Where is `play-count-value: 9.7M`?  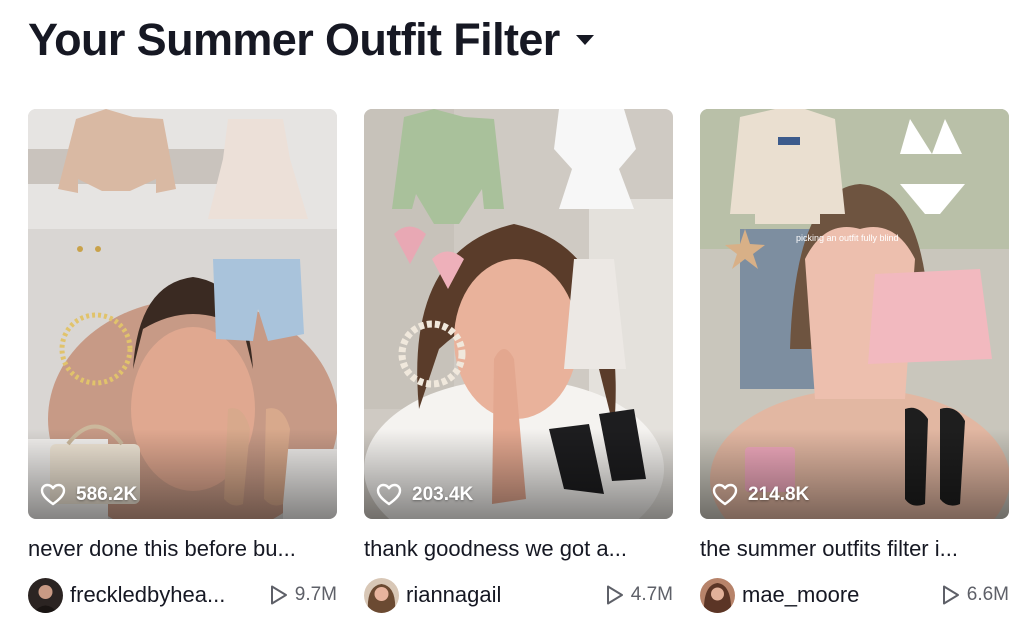
play-count-value: 9.7M is located at coordinates (315, 594).